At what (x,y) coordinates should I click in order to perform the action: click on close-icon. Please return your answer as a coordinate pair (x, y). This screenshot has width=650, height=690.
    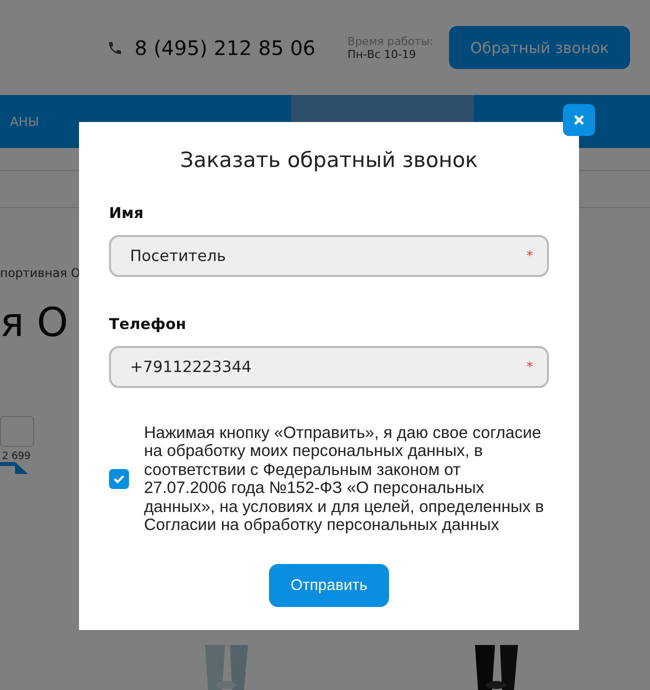
    Looking at the image, I should click on (579, 120).